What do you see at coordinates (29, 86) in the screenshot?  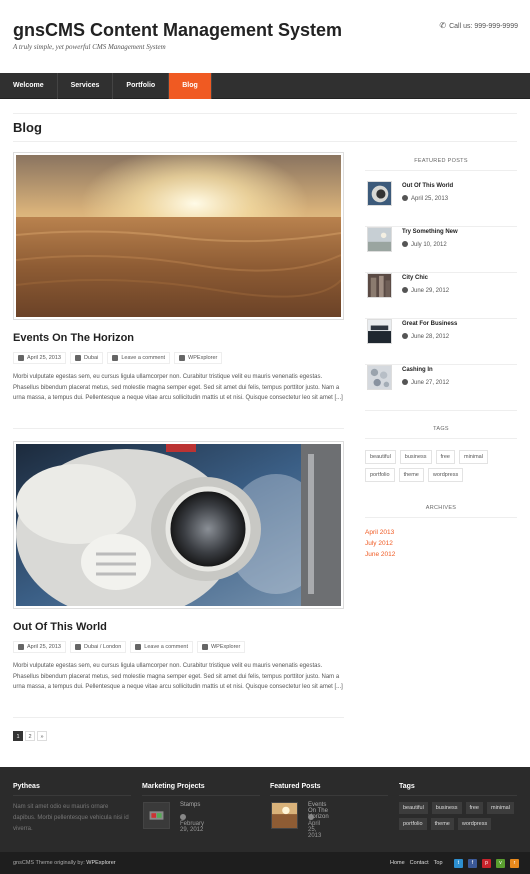 I see `nav-item-welcome: Welcome` at bounding box center [29, 86].